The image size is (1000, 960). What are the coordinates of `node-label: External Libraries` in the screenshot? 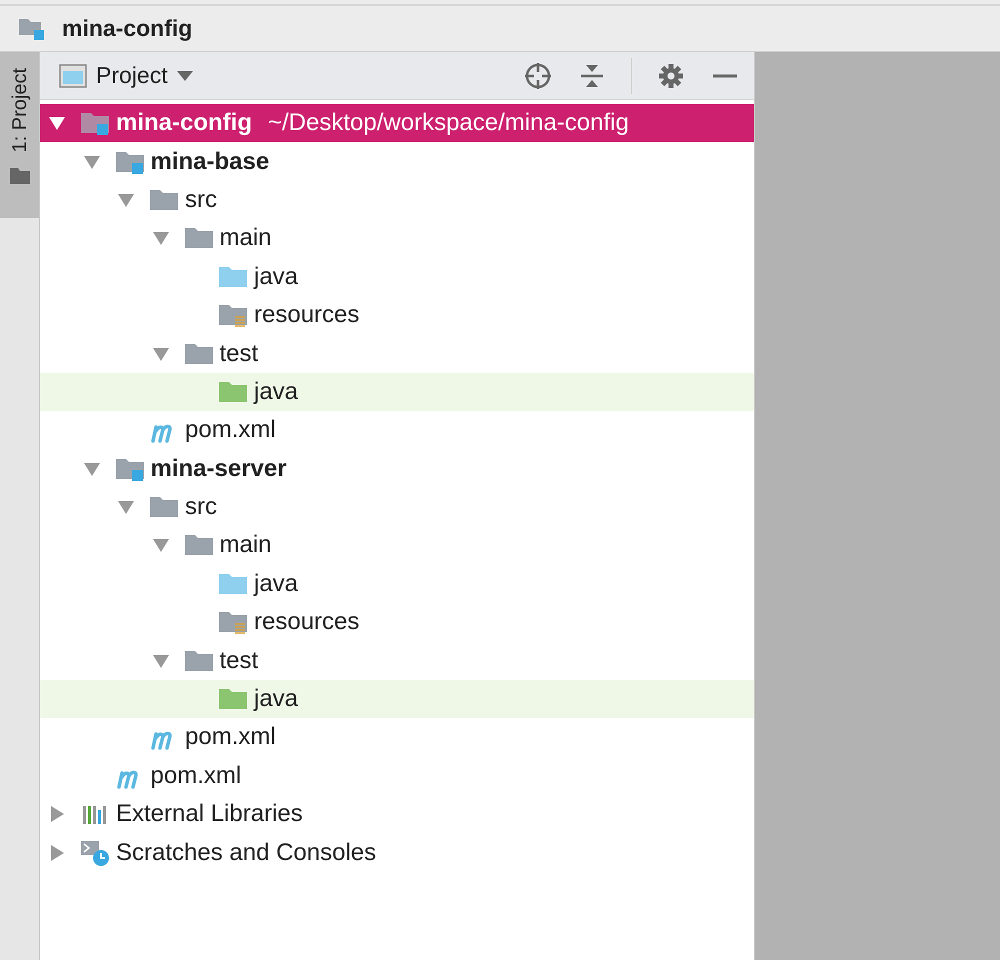 It's located at (209, 814).